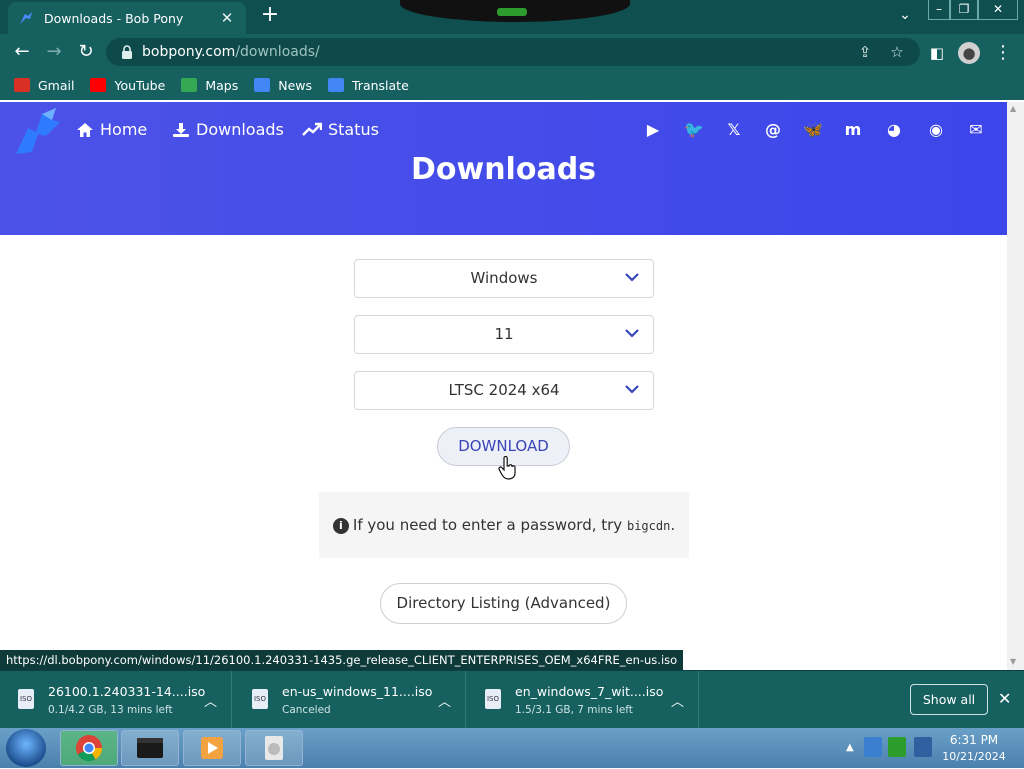  I want to click on threads-icon: @, so click(773, 130).